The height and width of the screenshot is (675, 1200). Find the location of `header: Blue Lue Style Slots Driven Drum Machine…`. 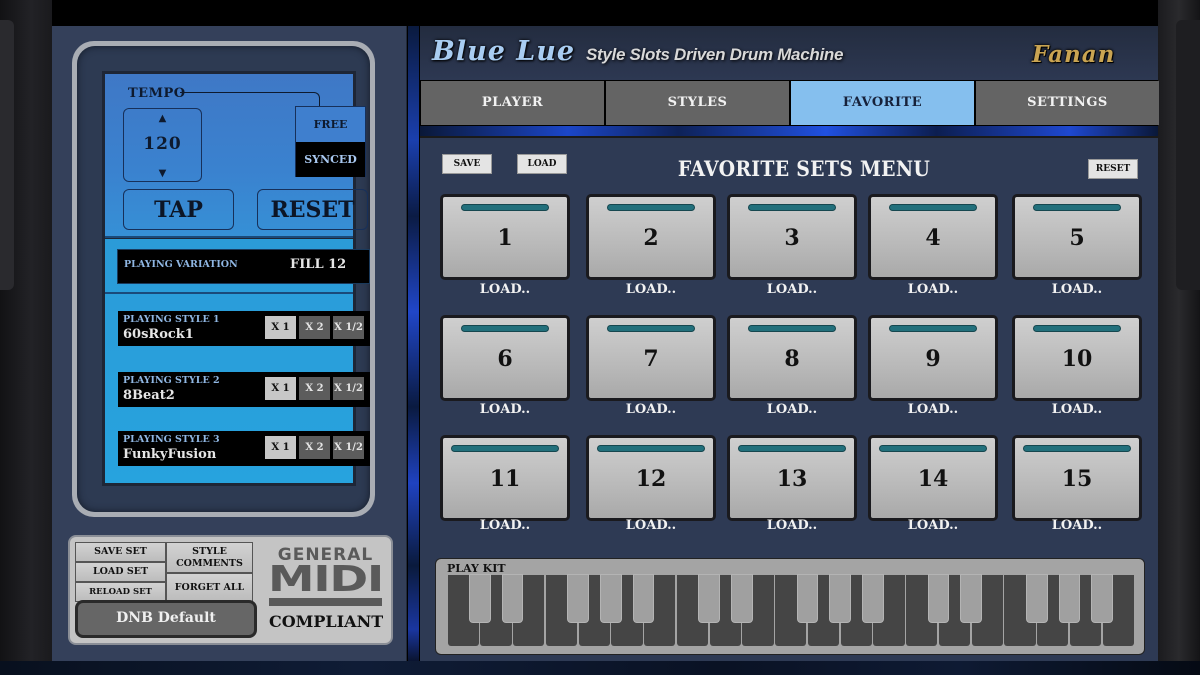

header: Blue Lue Style Slots Driven Drum Machine… is located at coordinates (789, 53).